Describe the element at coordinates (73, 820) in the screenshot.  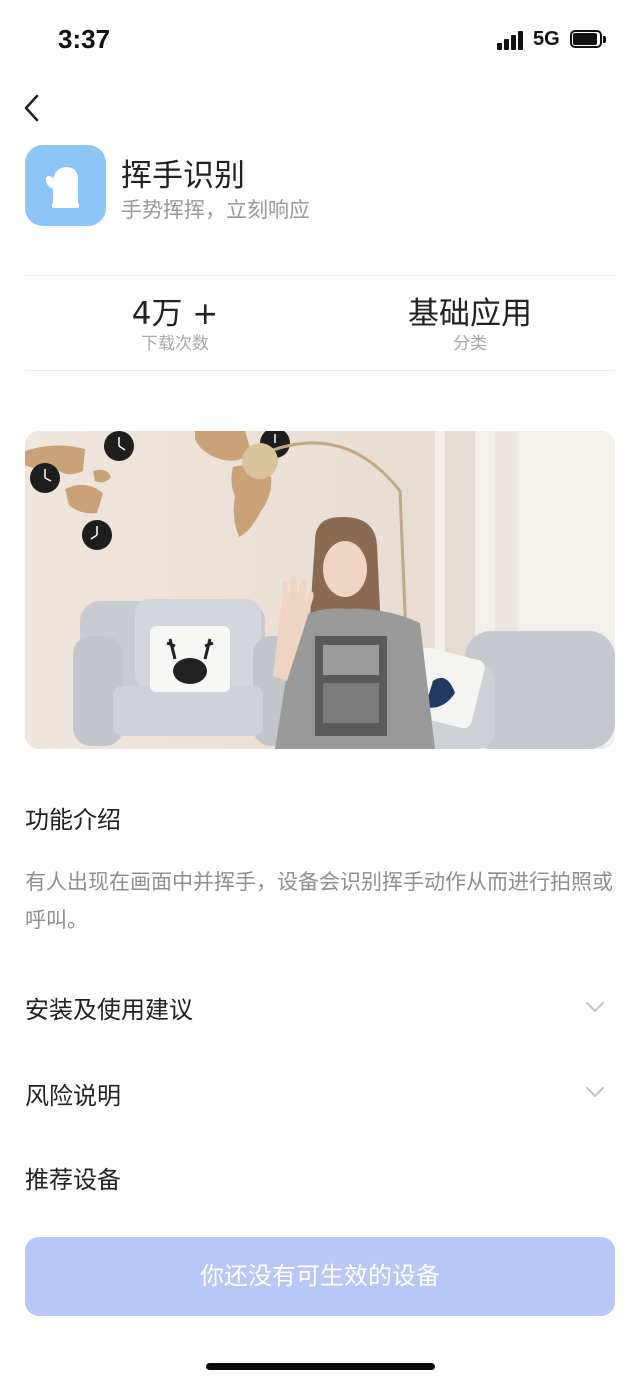
I see `intro-title: 功能介绍` at that location.